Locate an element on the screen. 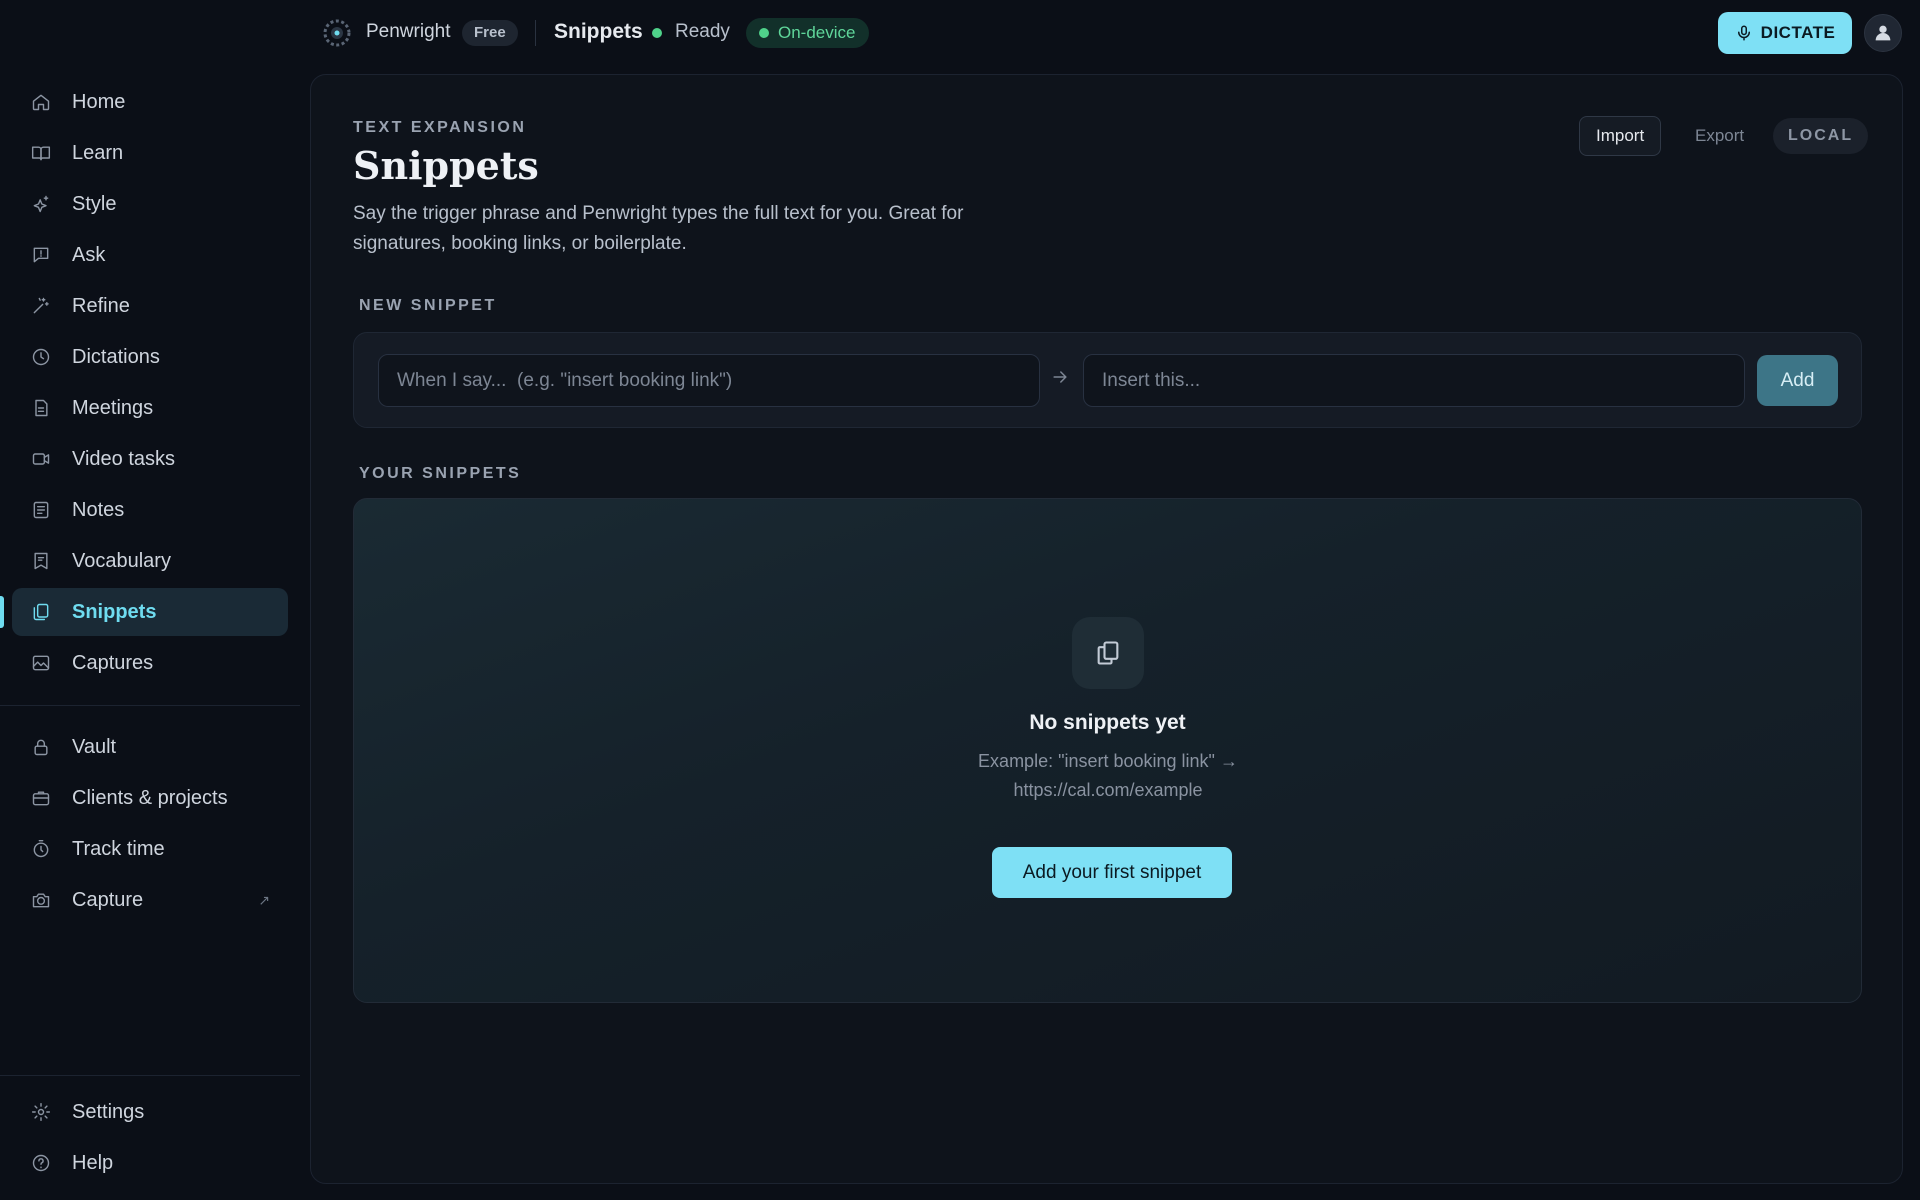 This screenshot has height=1200, width=1920. trigger-phrase-input is located at coordinates (709, 380).